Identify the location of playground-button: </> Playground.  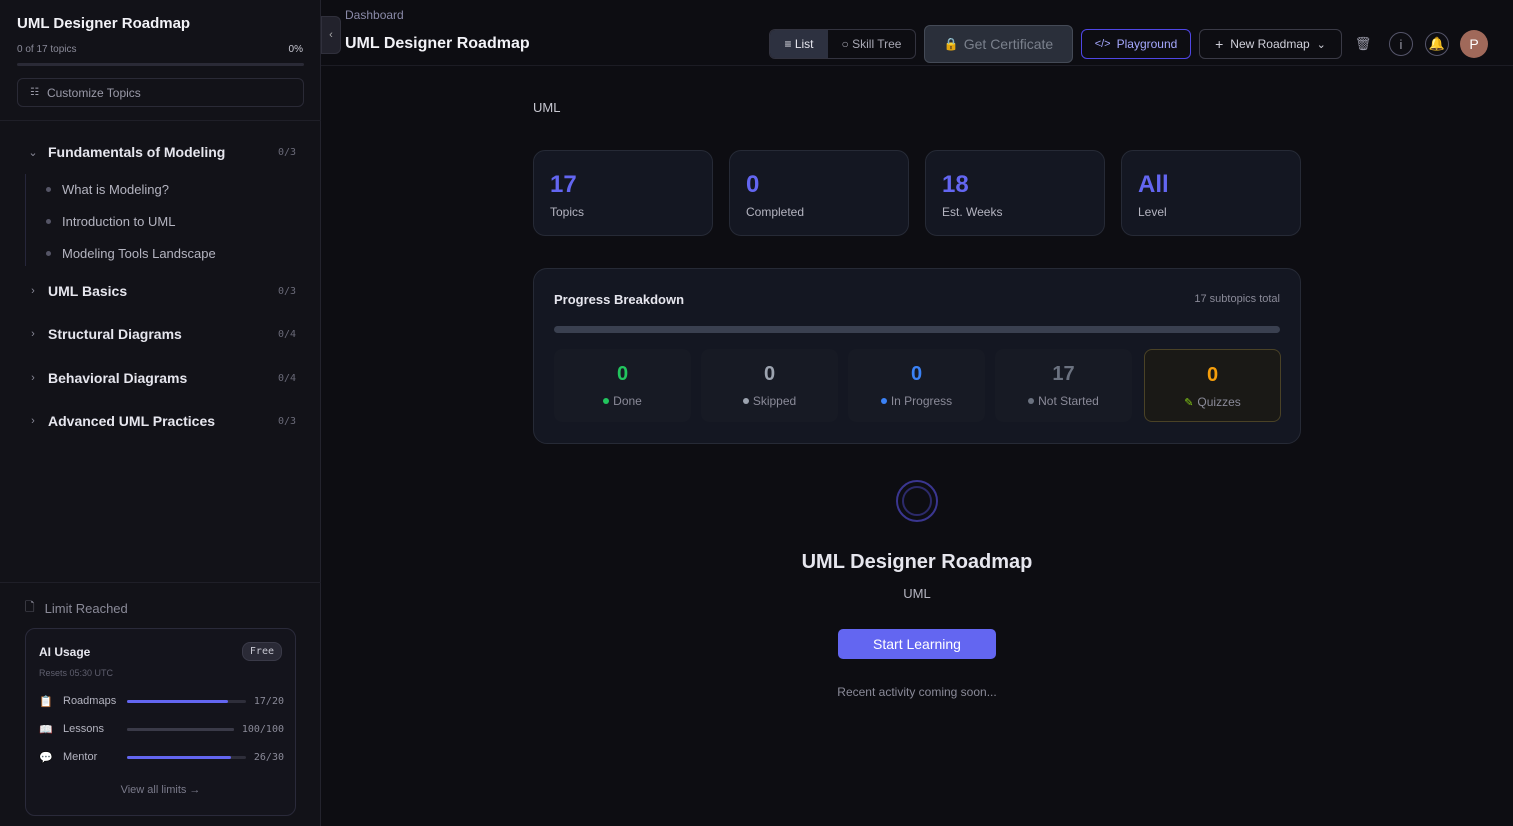
(1136, 44).